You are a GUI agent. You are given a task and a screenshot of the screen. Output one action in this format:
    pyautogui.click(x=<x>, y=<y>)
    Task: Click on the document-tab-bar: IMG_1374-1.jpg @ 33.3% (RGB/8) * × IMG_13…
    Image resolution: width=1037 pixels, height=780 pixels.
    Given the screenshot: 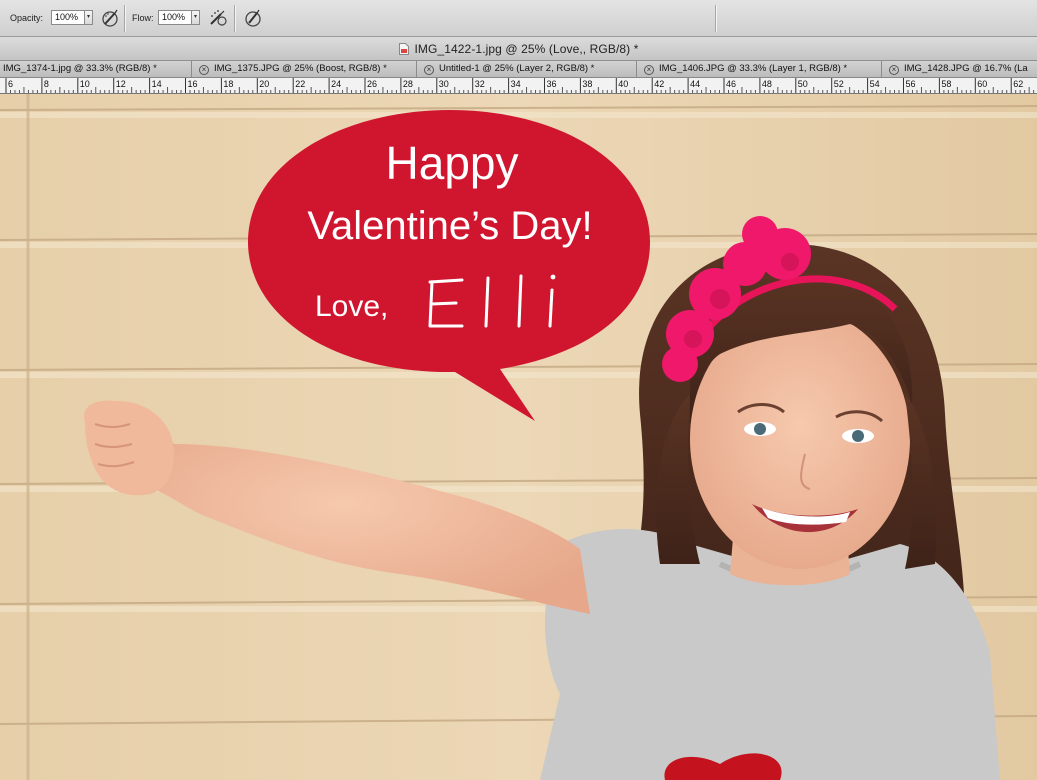 What is the action you would take?
    pyautogui.click(x=518, y=69)
    